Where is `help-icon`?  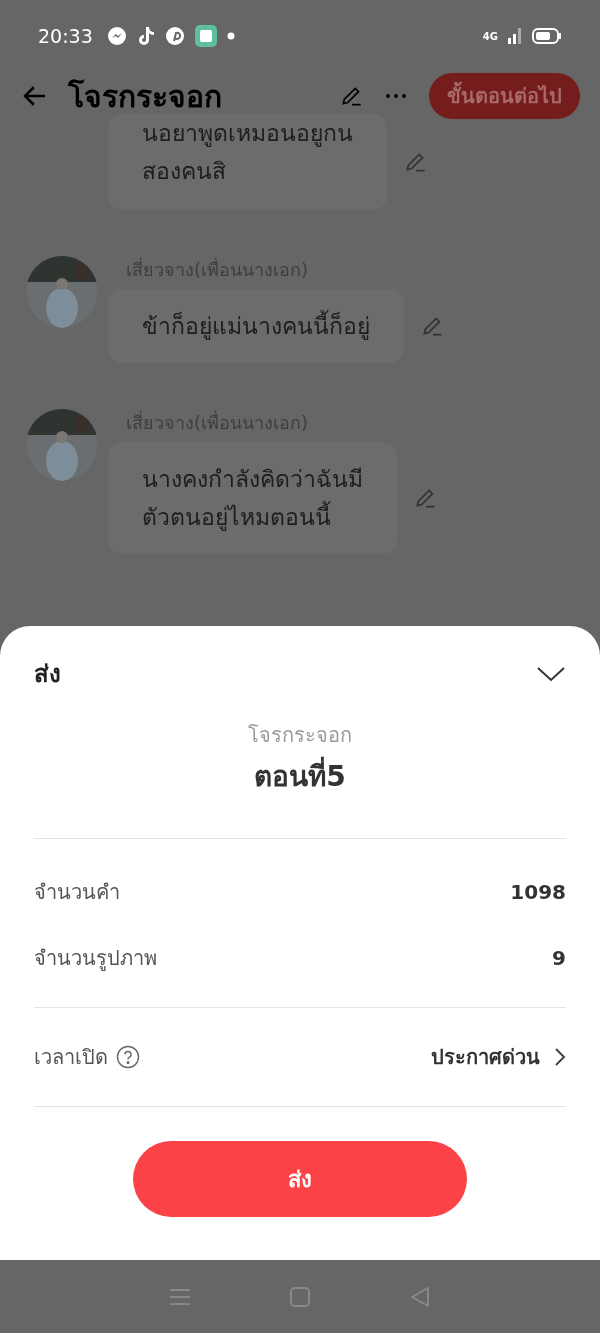
help-icon is located at coordinates (128, 1057).